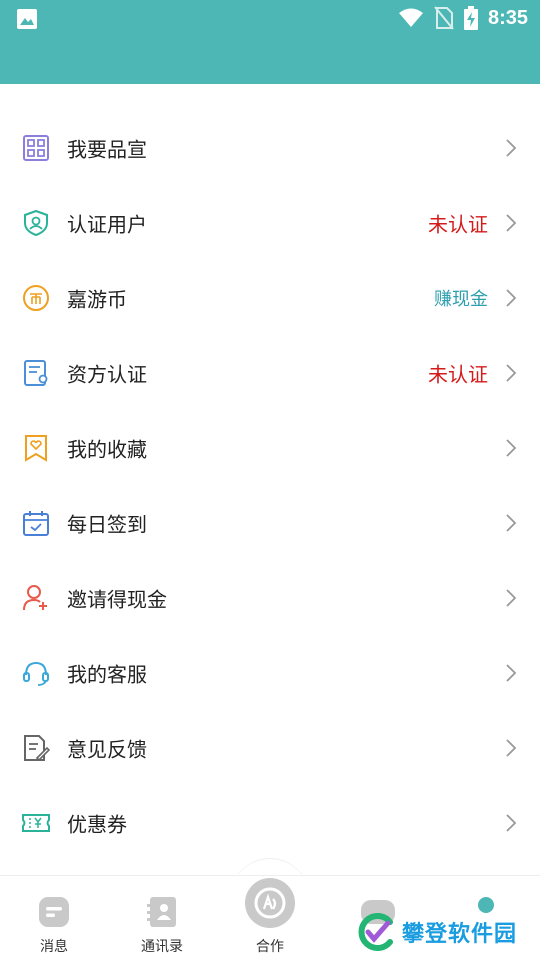 The width and height of the screenshot is (540, 961). Describe the element at coordinates (161, 912) in the screenshot. I see `contacts-icon` at that location.